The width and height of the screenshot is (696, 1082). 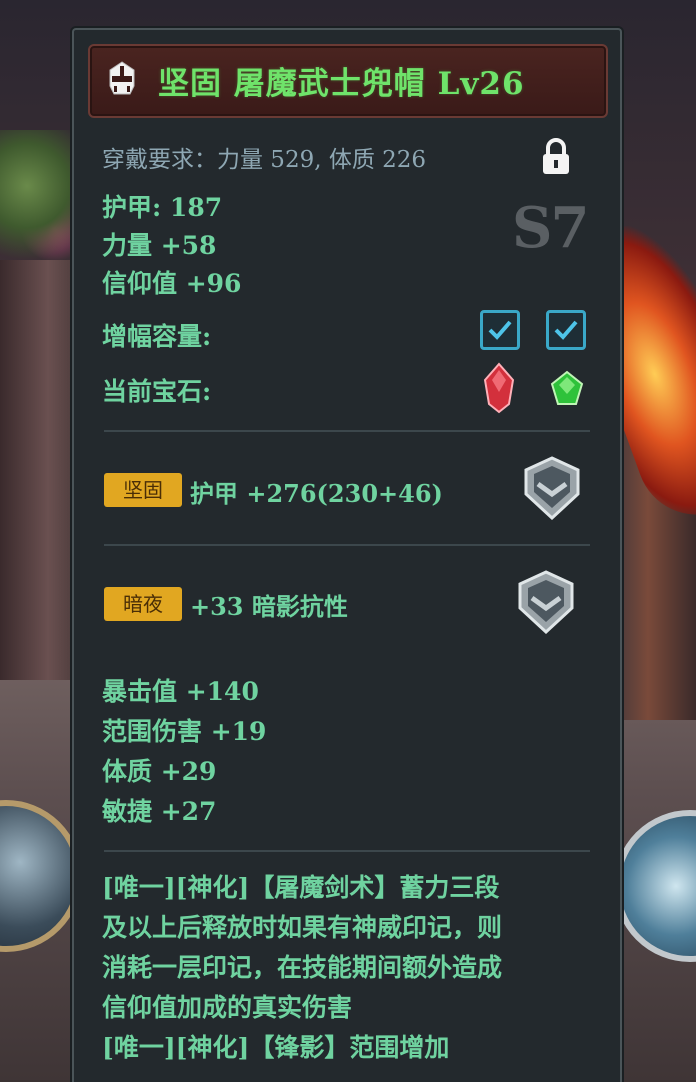 I want to click on item-title: 坚固 屠魔武士兜帽 Lv26, so click(x=341, y=84).